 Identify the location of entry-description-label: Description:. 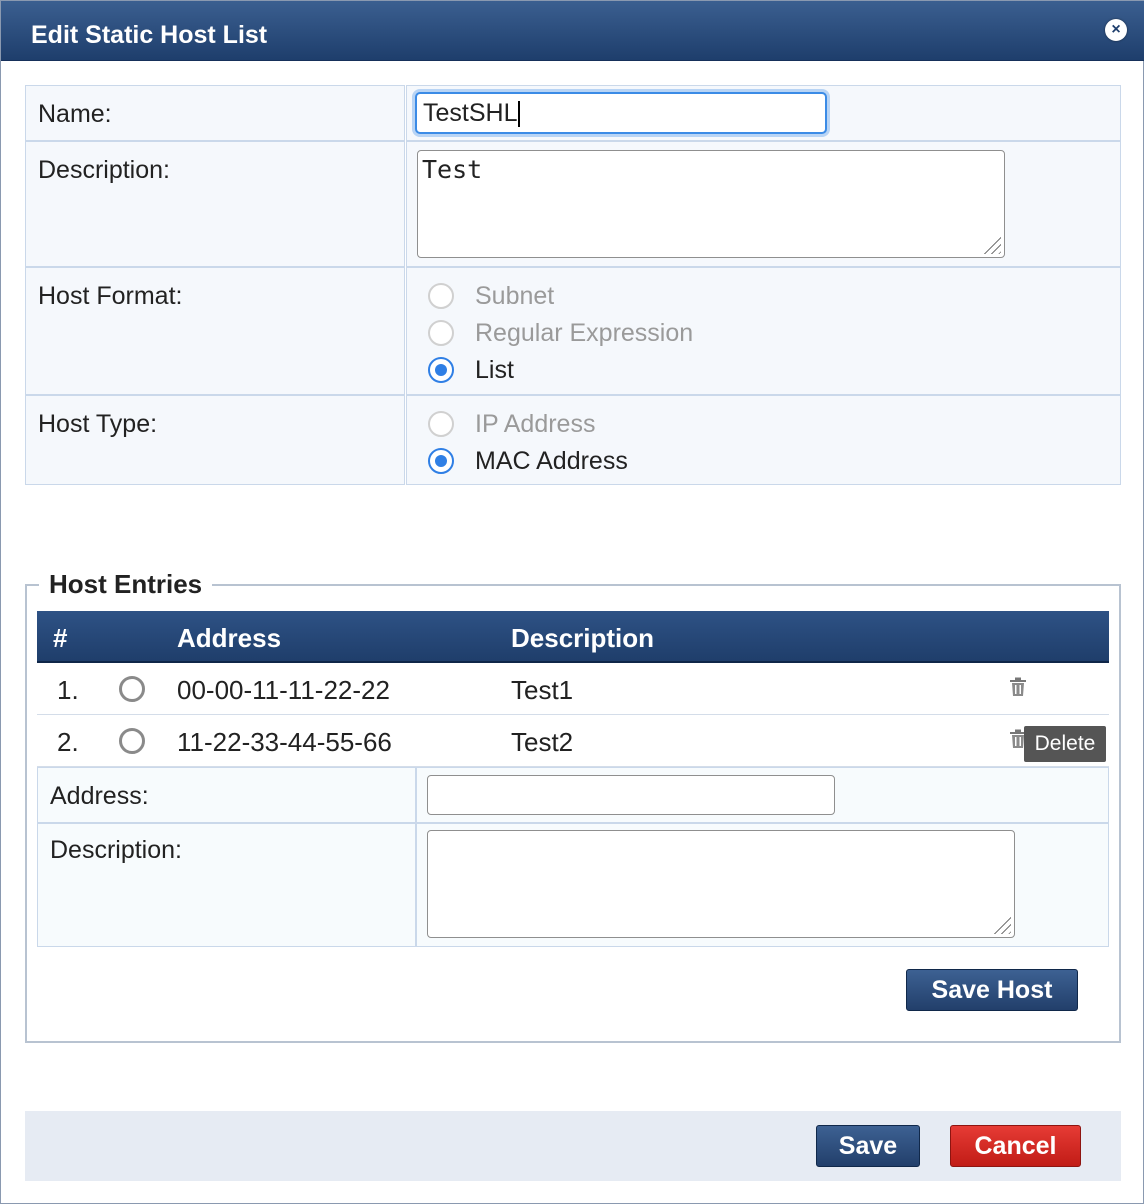
(116, 850).